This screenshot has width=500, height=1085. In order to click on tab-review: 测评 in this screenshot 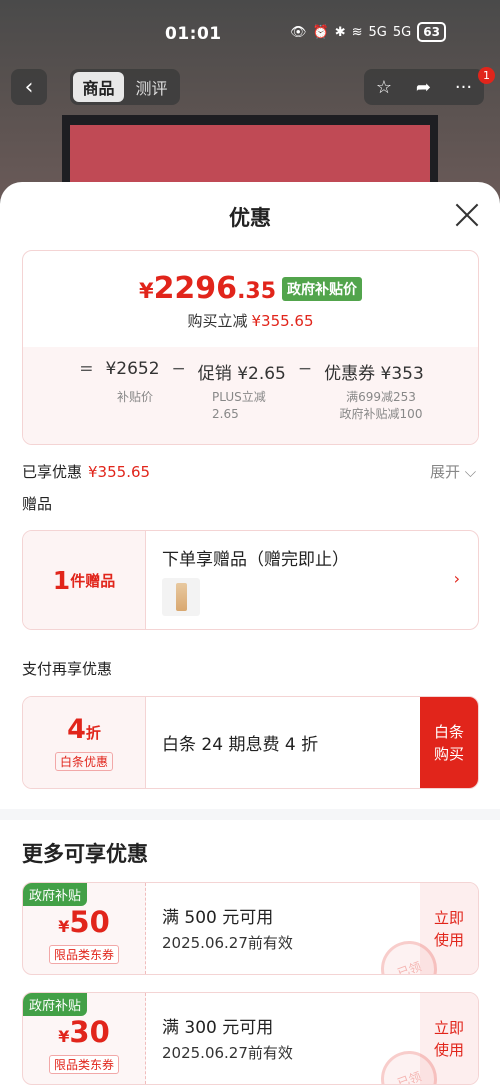, I will do `click(151, 87)`.